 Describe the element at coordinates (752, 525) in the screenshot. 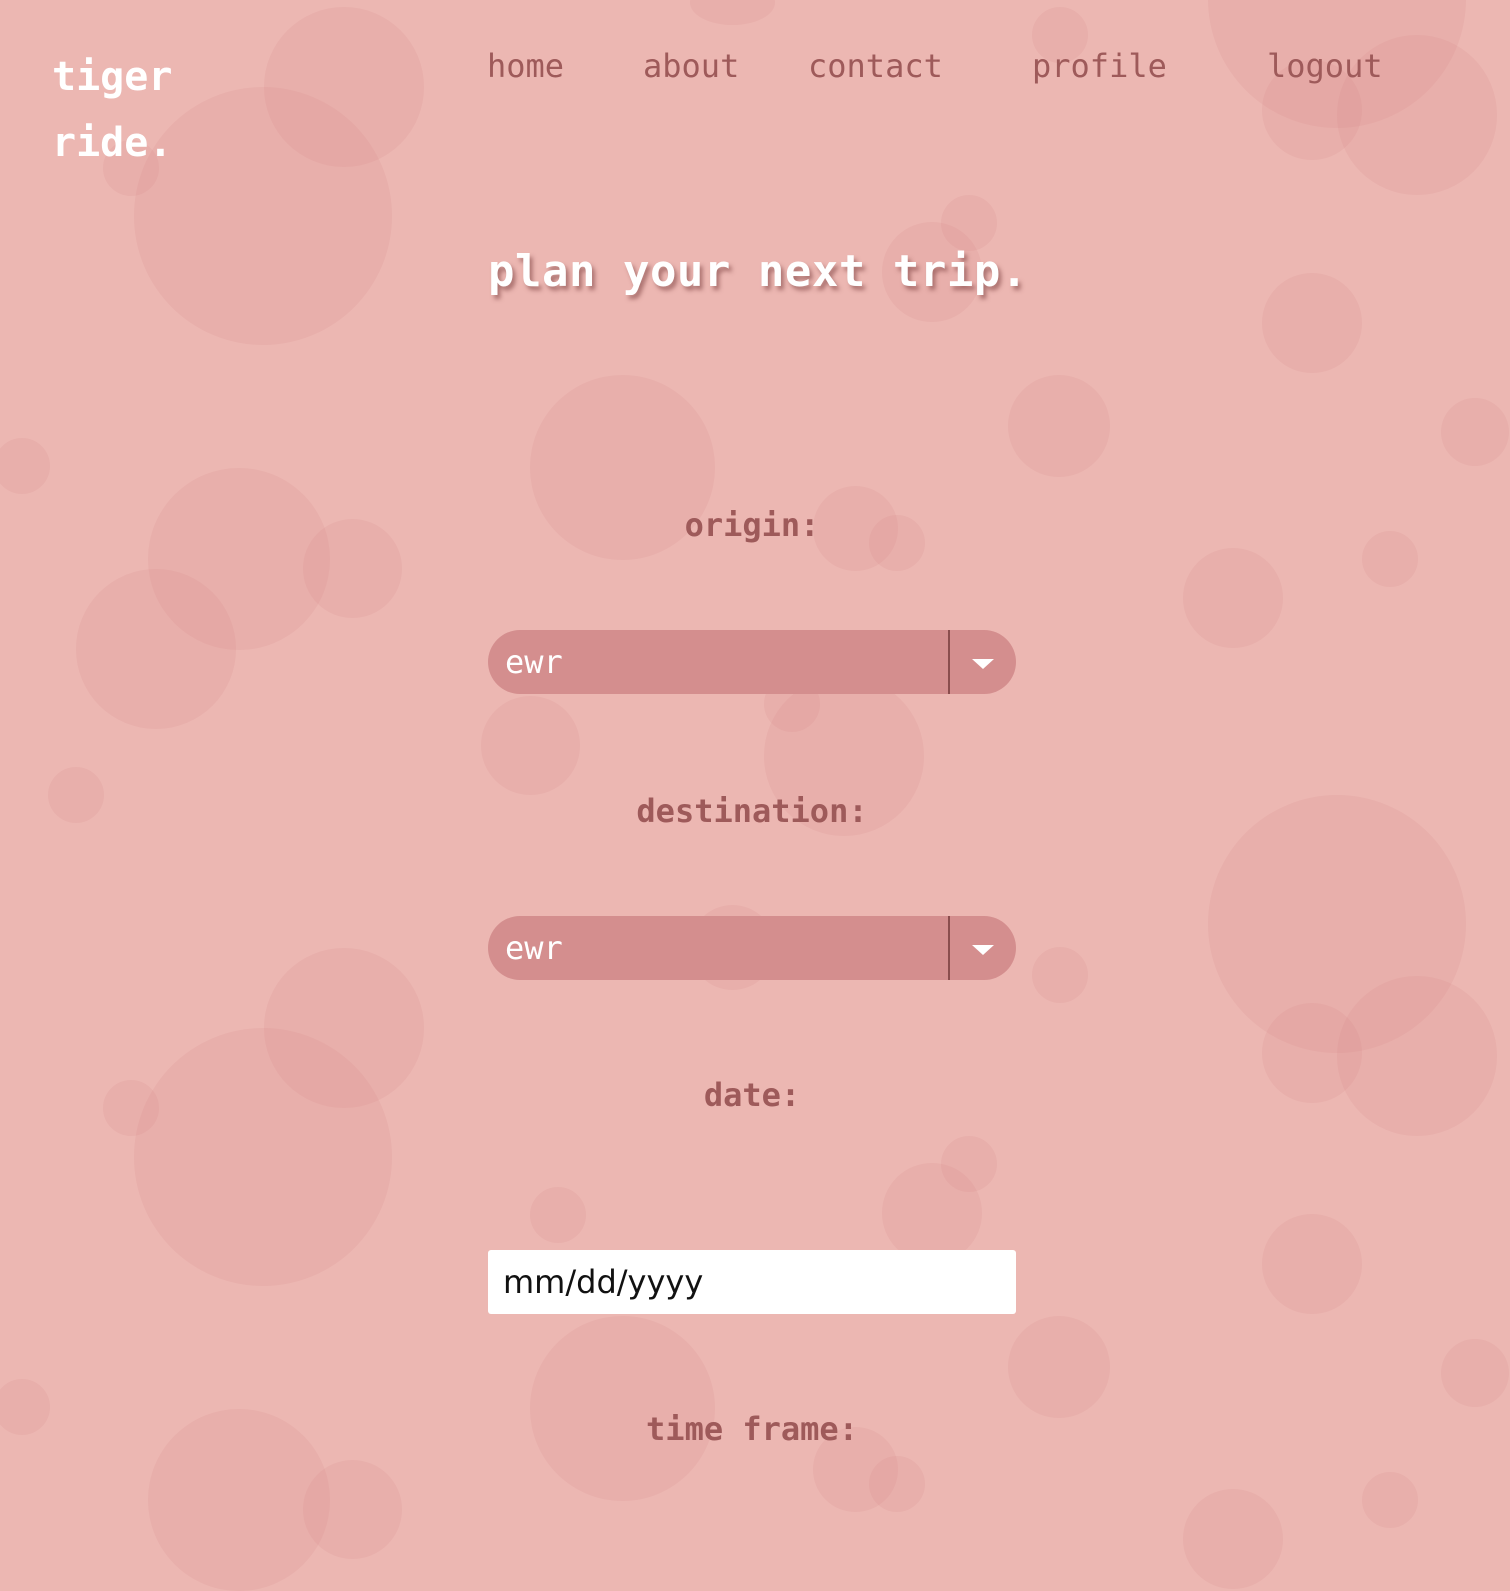

I see `origin-label: origin:` at that location.